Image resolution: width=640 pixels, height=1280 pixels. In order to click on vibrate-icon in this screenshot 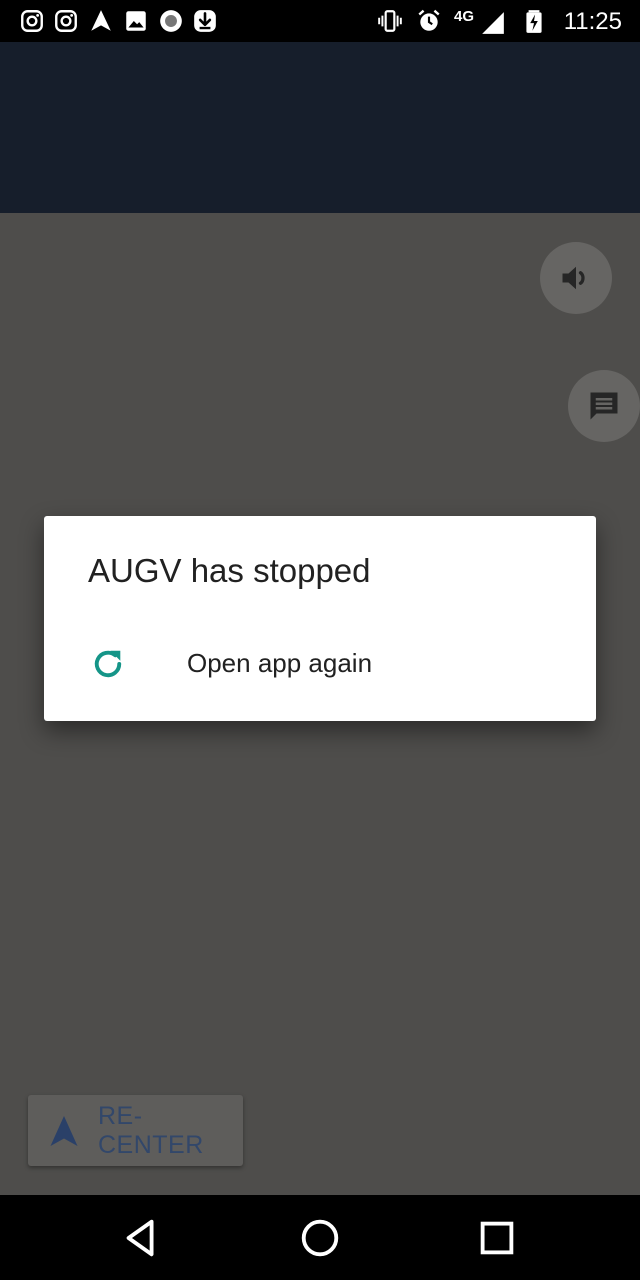, I will do `click(390, 21)`.